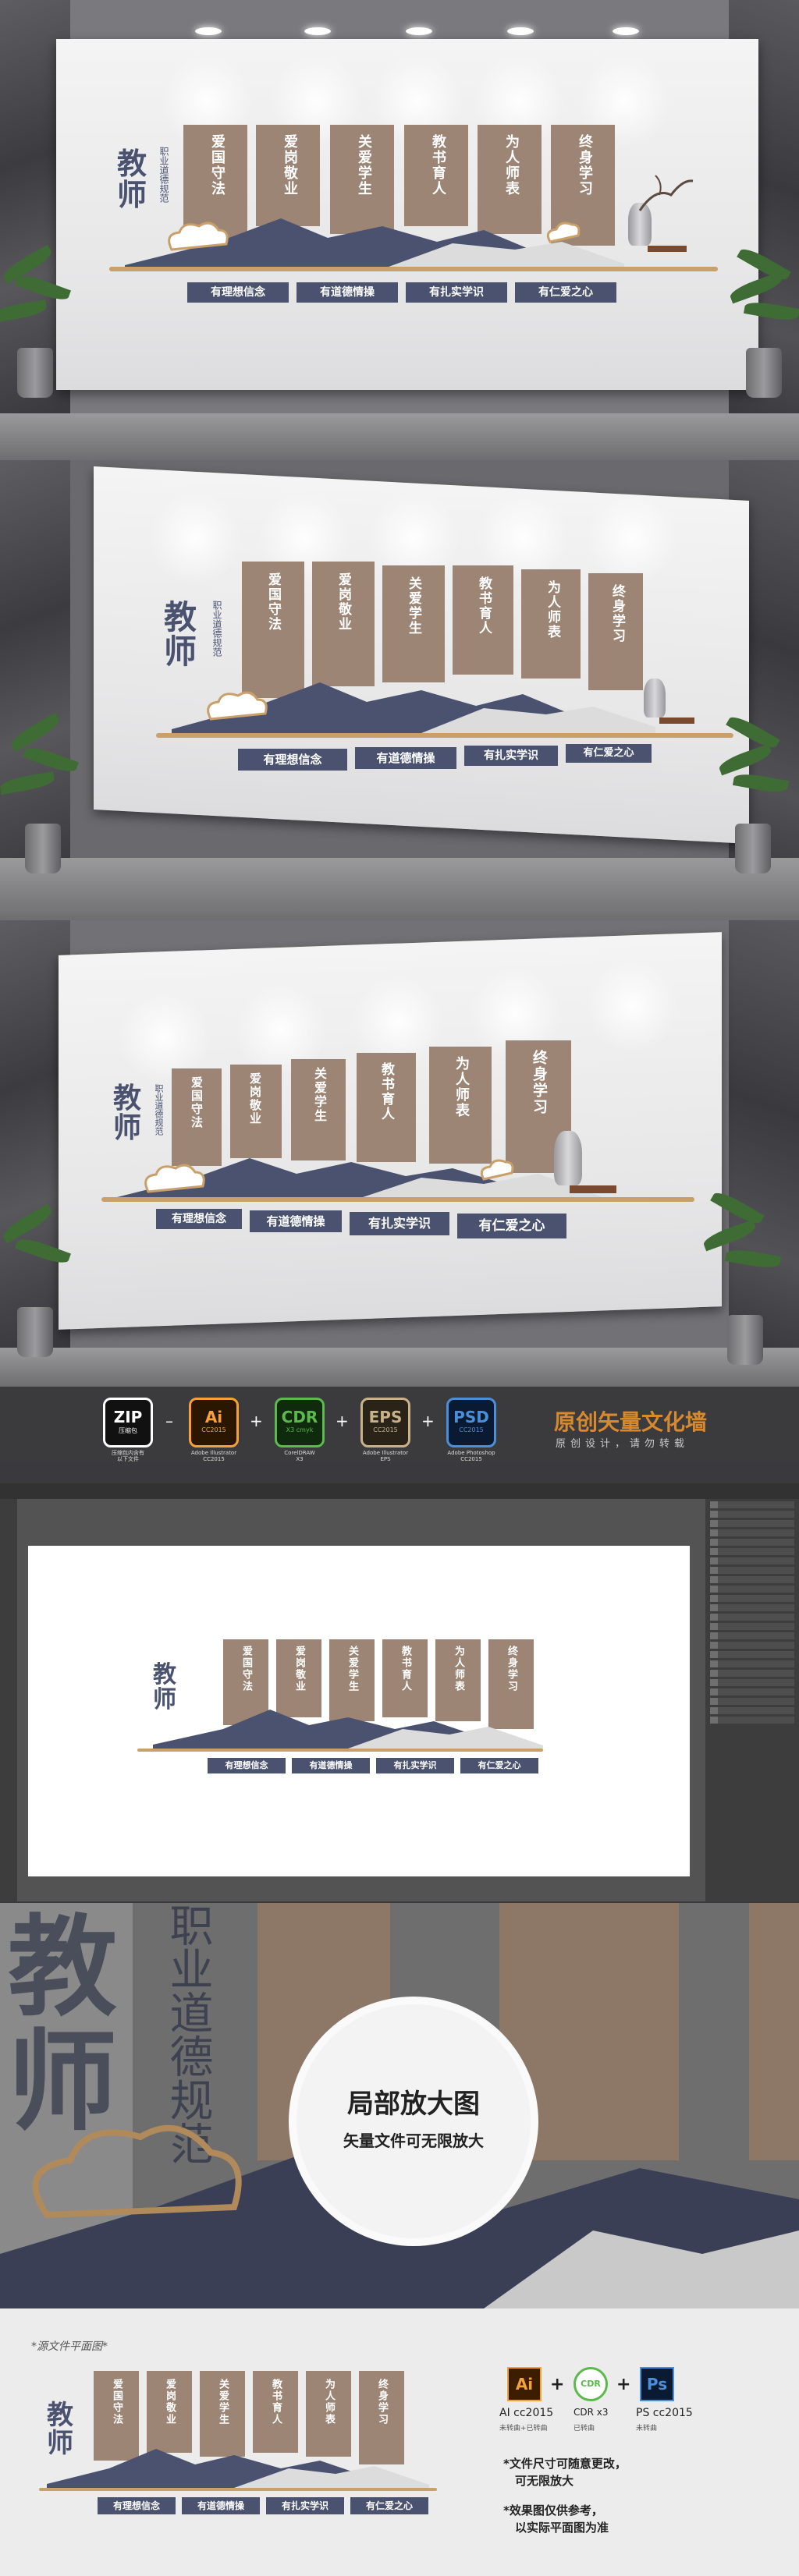  What do you see at coordinates (631, 1422) in the screenshot?
I see `brand-title: 原创矢量文化墙` at bounding box center [631, 1422].